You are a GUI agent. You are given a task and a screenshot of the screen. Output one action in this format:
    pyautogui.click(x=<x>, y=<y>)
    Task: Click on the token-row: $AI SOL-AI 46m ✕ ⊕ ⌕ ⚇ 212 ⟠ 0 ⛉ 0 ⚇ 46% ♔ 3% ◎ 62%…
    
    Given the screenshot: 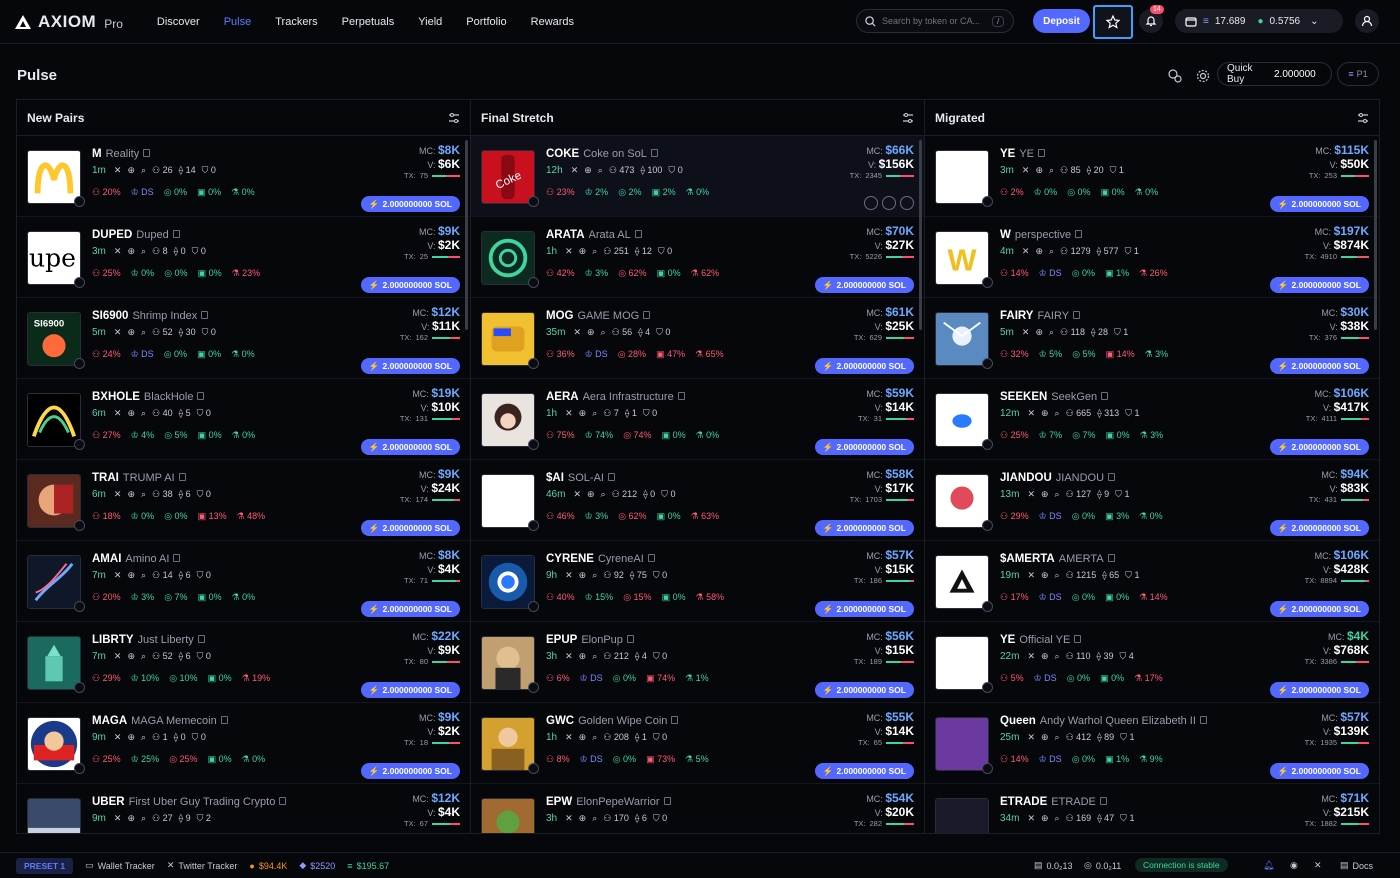 What is the action you would take?
    pyautogui.click(x=697, y=500)
    